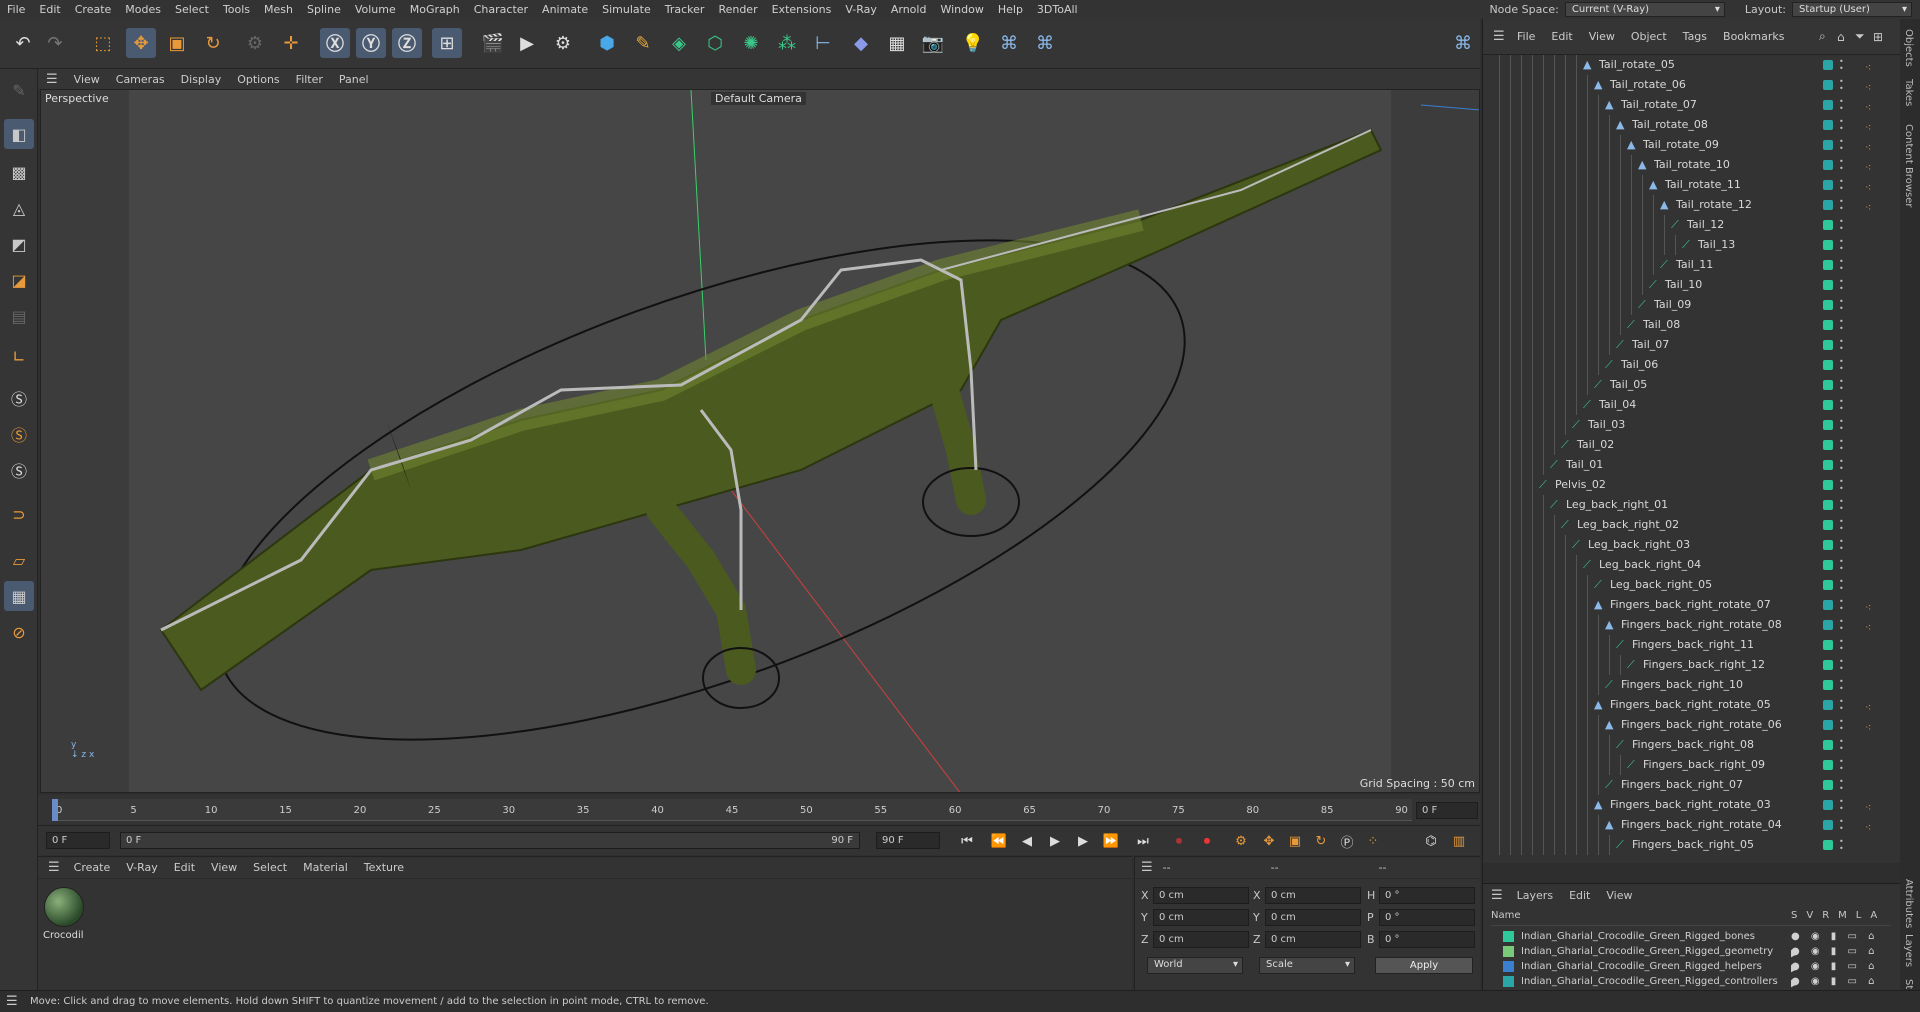 The width and height of the screenshot is (1920, 1012). What do you see at coordinates (1692, 405) in the screenshot?
I see `tree-row: ⟋ Tail_04 • •` at bounding box center [1692, 405].